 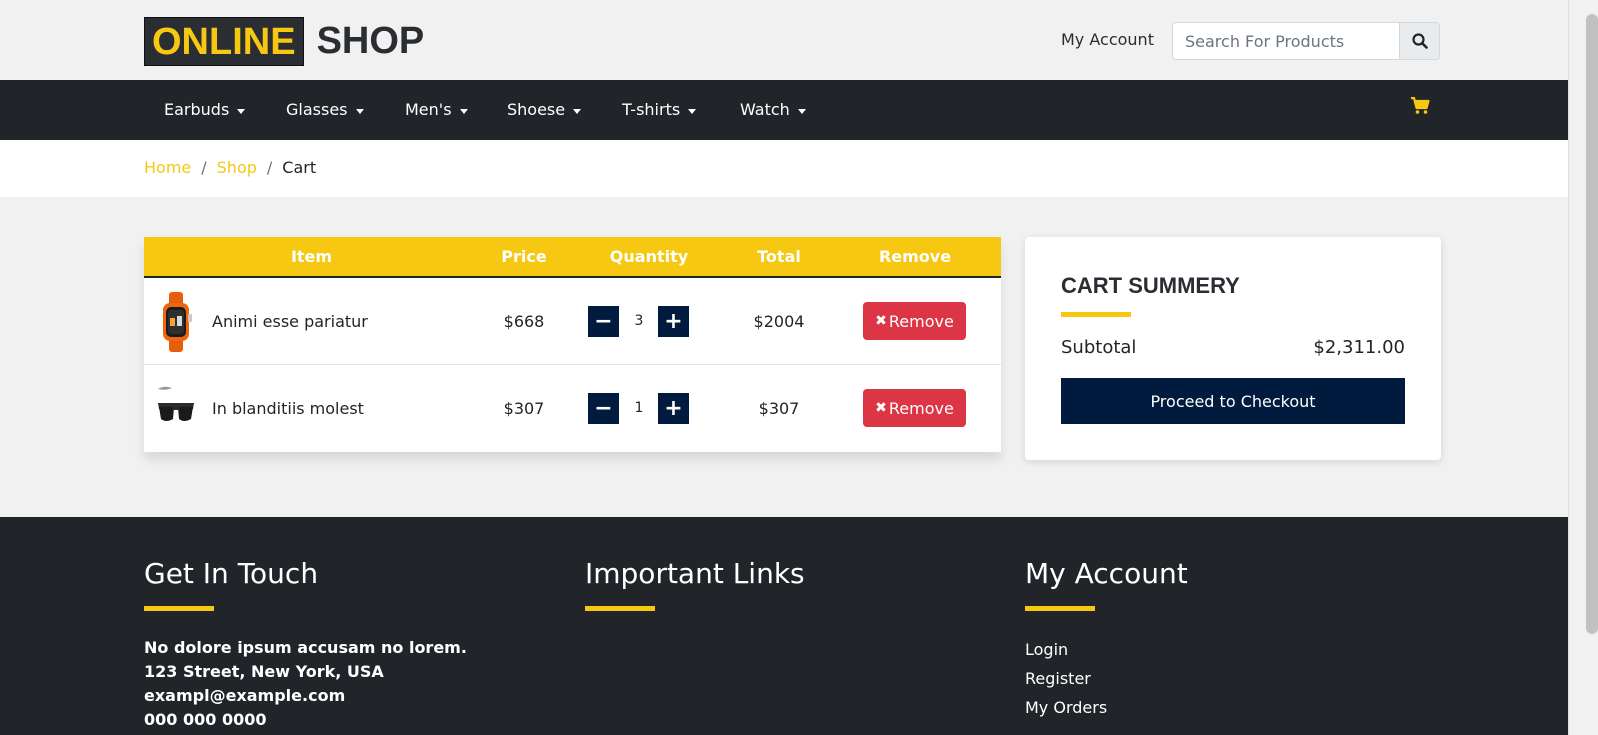 What do you see at coordinates (524, 256) in the screenshot?
I see `header-price: Price` at bounding box center [524, 256].